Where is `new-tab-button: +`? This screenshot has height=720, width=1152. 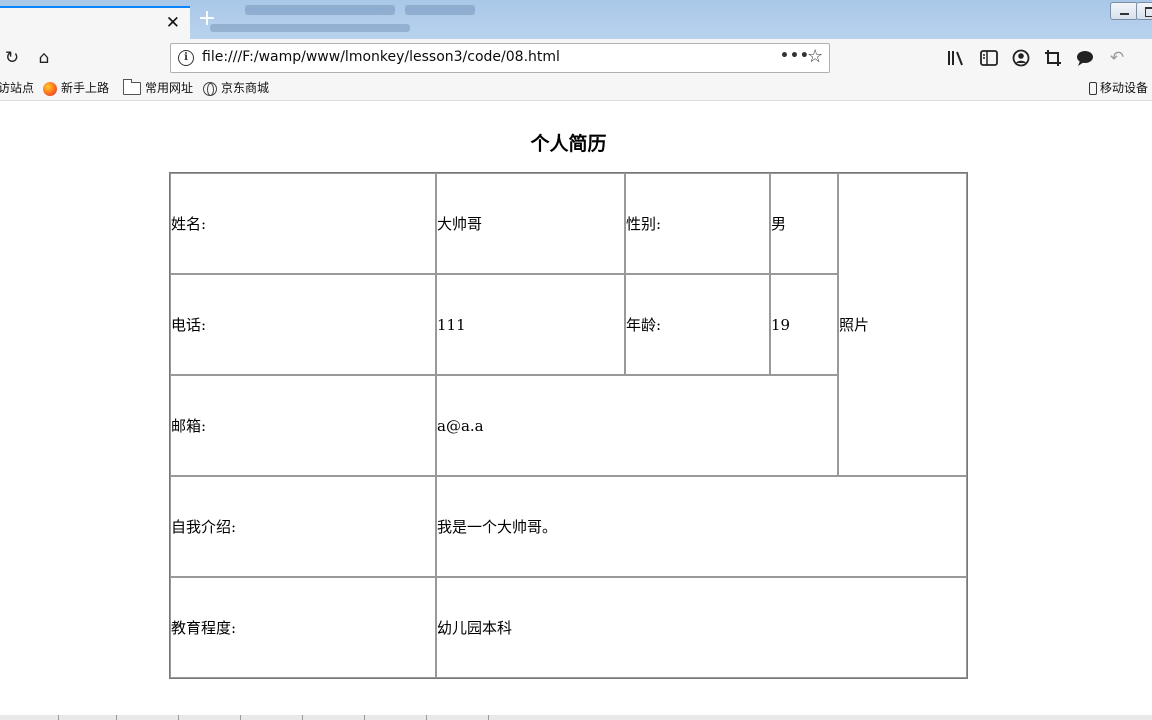
new-tab-button: + is located at coordinates (207, 19).